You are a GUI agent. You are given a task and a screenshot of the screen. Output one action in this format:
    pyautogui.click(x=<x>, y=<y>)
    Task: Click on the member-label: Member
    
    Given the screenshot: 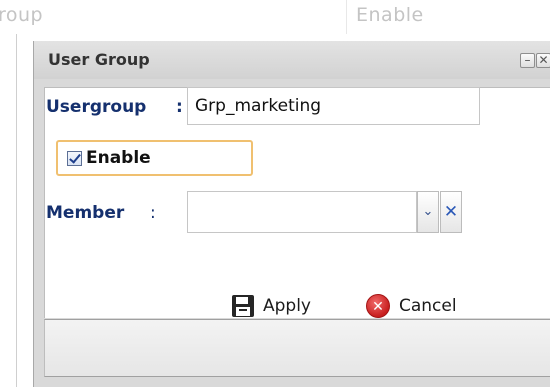 What is the action you would take?
    pyautogui.click(x=85, y=213)
    